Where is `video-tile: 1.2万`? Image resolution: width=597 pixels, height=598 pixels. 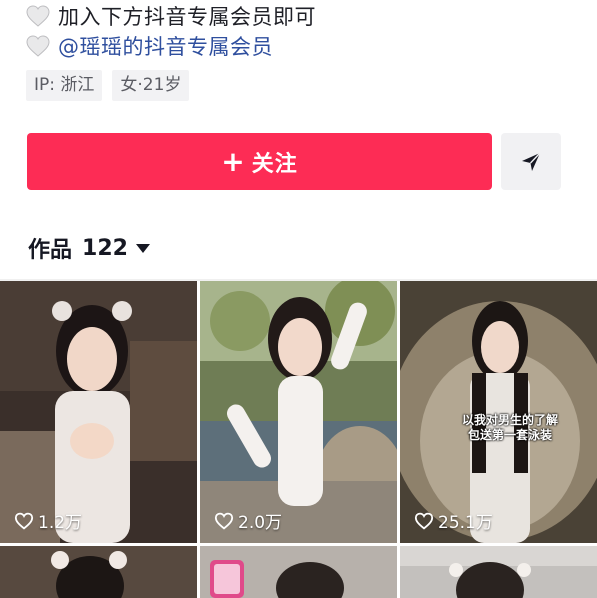
video-tile: 1.2万 is located at coordinates (98, 412).